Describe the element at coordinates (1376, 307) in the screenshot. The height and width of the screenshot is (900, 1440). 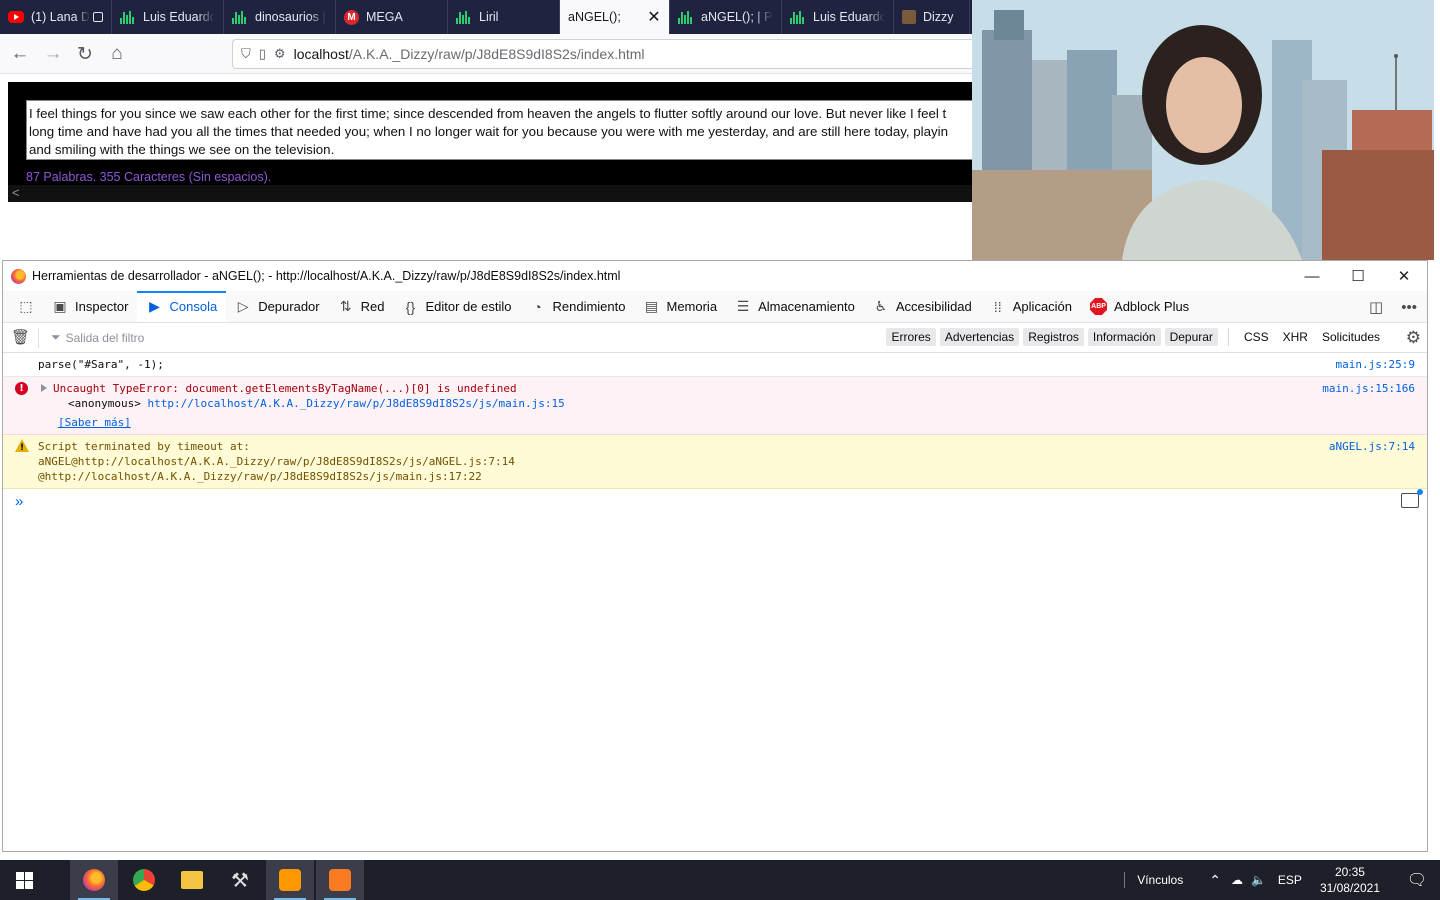
I see `dock-icon: ◫` at that location.